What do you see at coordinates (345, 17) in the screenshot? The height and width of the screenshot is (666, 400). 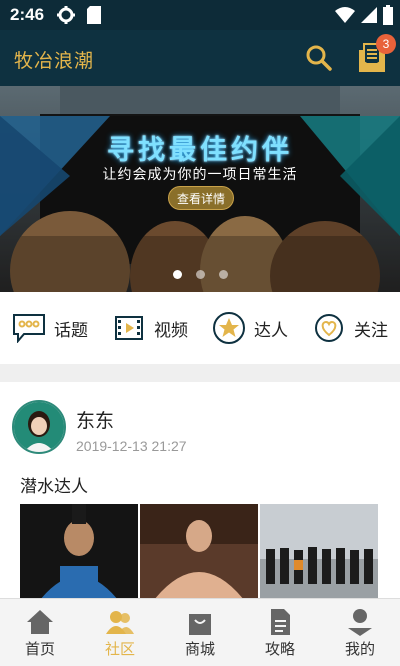 I see `wifi-icon` at bounding box center [345, 17].